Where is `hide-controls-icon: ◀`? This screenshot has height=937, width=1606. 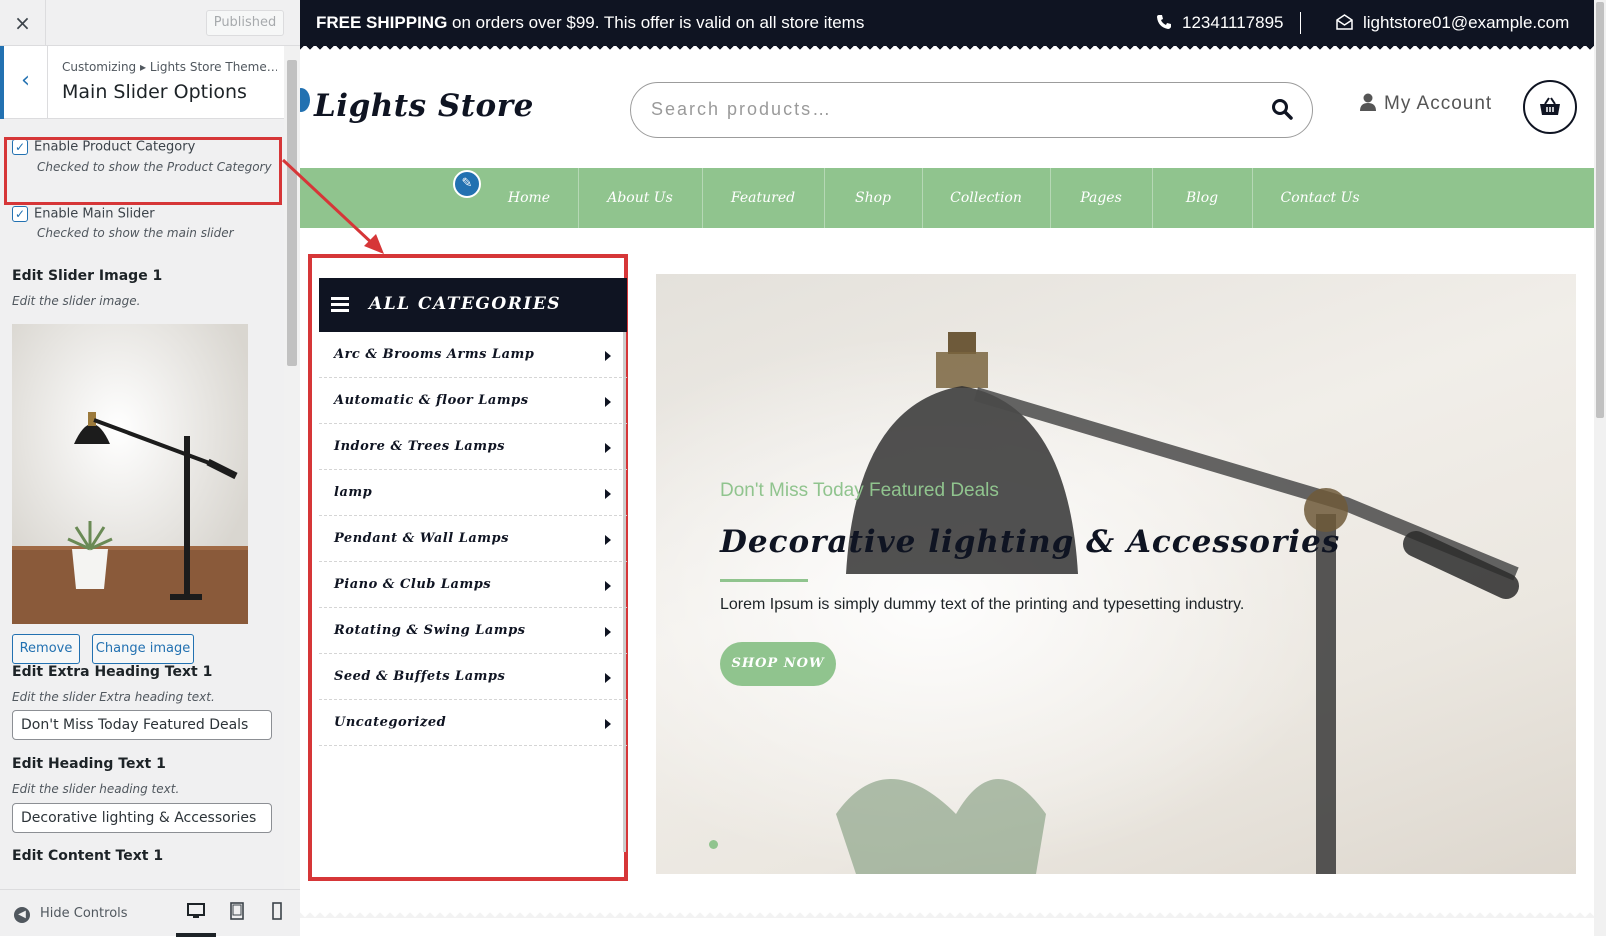
hide-controls-icon: ◀ is located at coordinates (22, 915).